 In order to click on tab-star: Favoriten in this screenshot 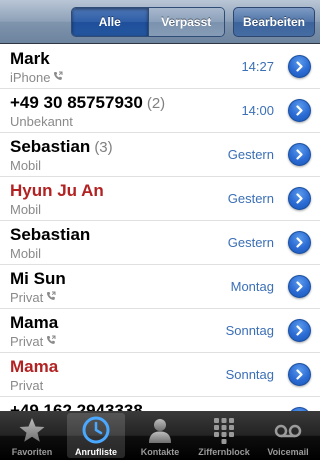, I will do `click(32, 435)`.